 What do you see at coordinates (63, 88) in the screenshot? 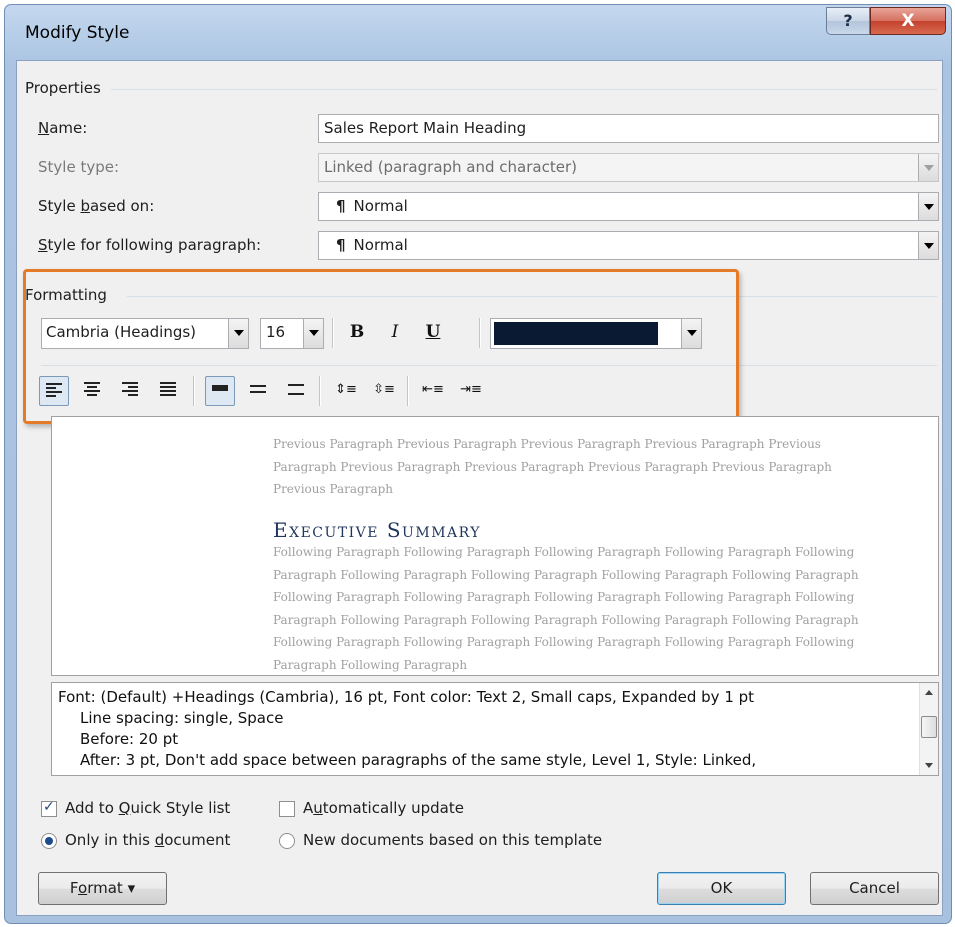
I see `properties-section-label: Properties` at bounding box center [63, 88].